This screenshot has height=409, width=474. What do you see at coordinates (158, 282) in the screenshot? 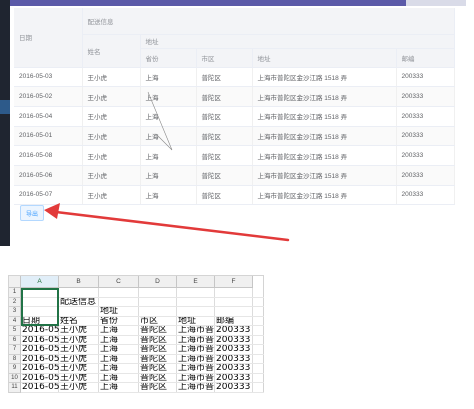
I see `column-header-d: D` at bounding box center [158, 282].